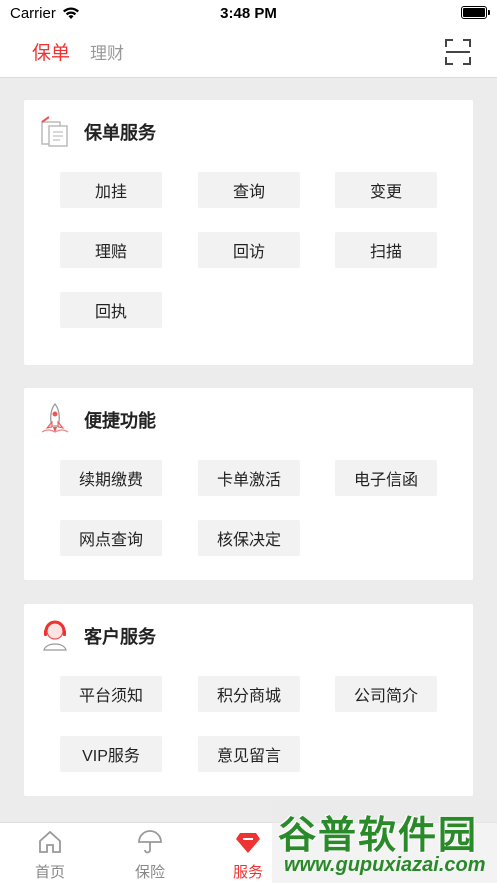 The height and width of the screenshot is (883, 497). I want to click on change-button: 变更, so click(386, 190).